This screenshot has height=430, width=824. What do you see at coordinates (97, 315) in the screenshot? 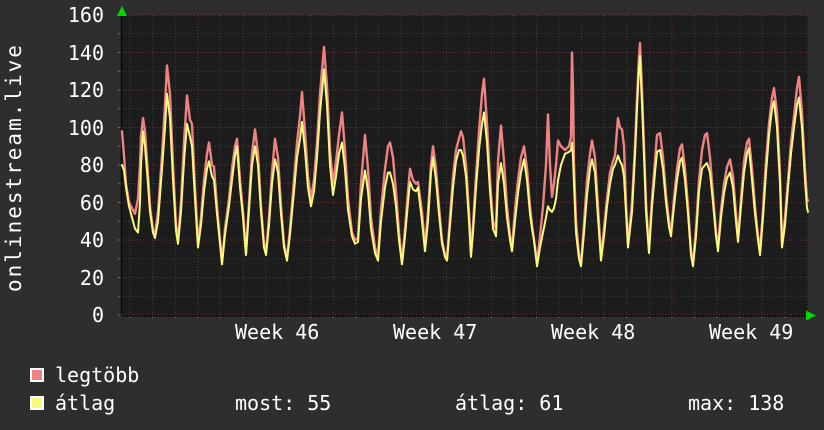
I see `y-axis-label: 0` at bounding box center [97, 315].